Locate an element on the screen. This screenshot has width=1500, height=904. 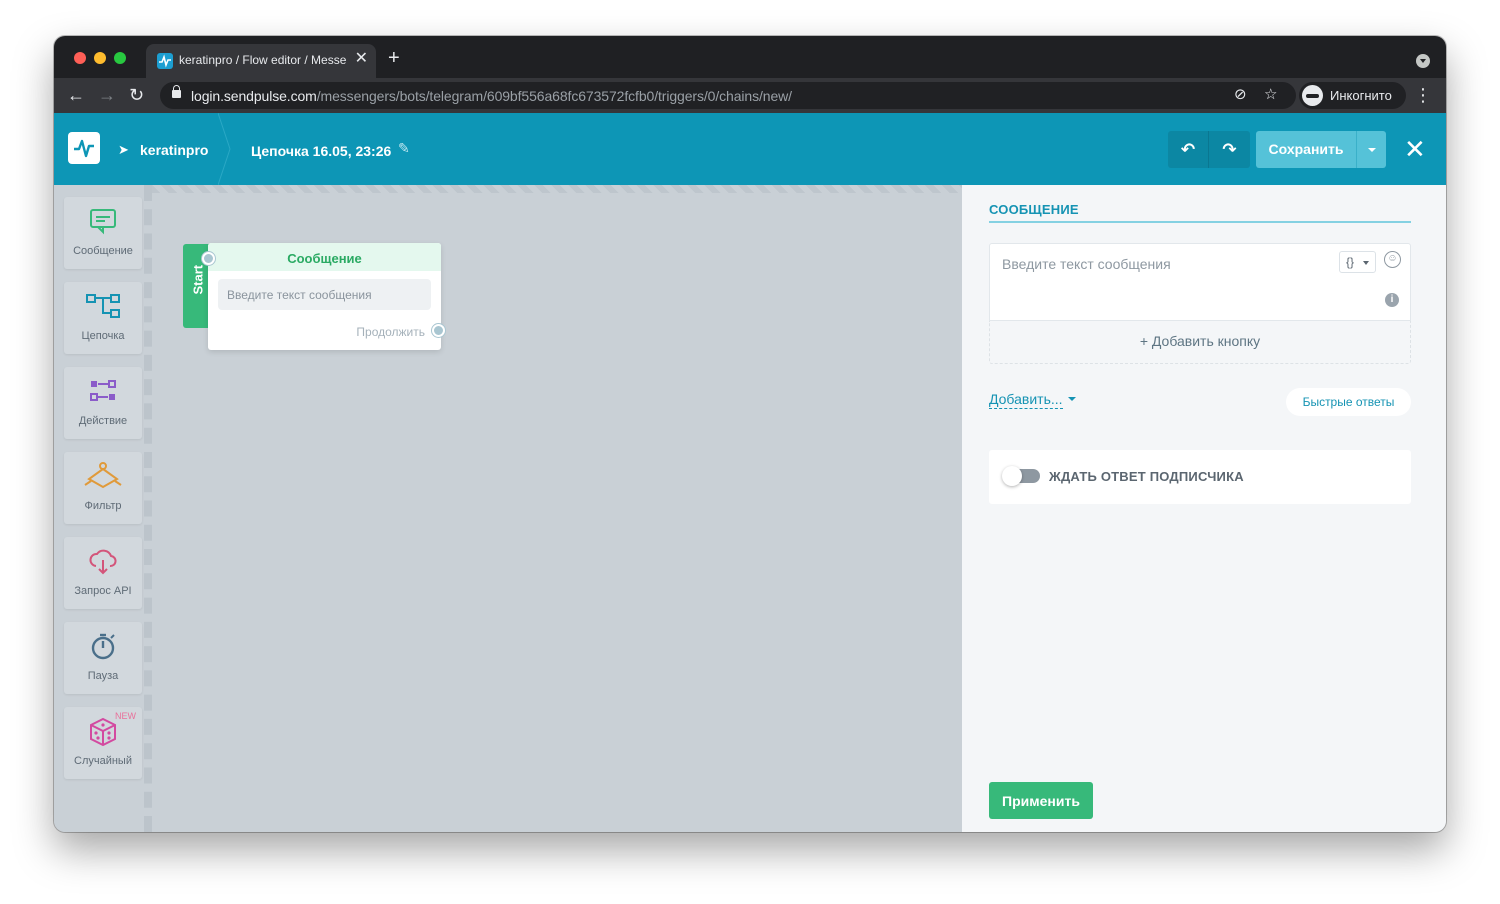
url-host: login.sendpulse.com is located at coordinates (254, 96).